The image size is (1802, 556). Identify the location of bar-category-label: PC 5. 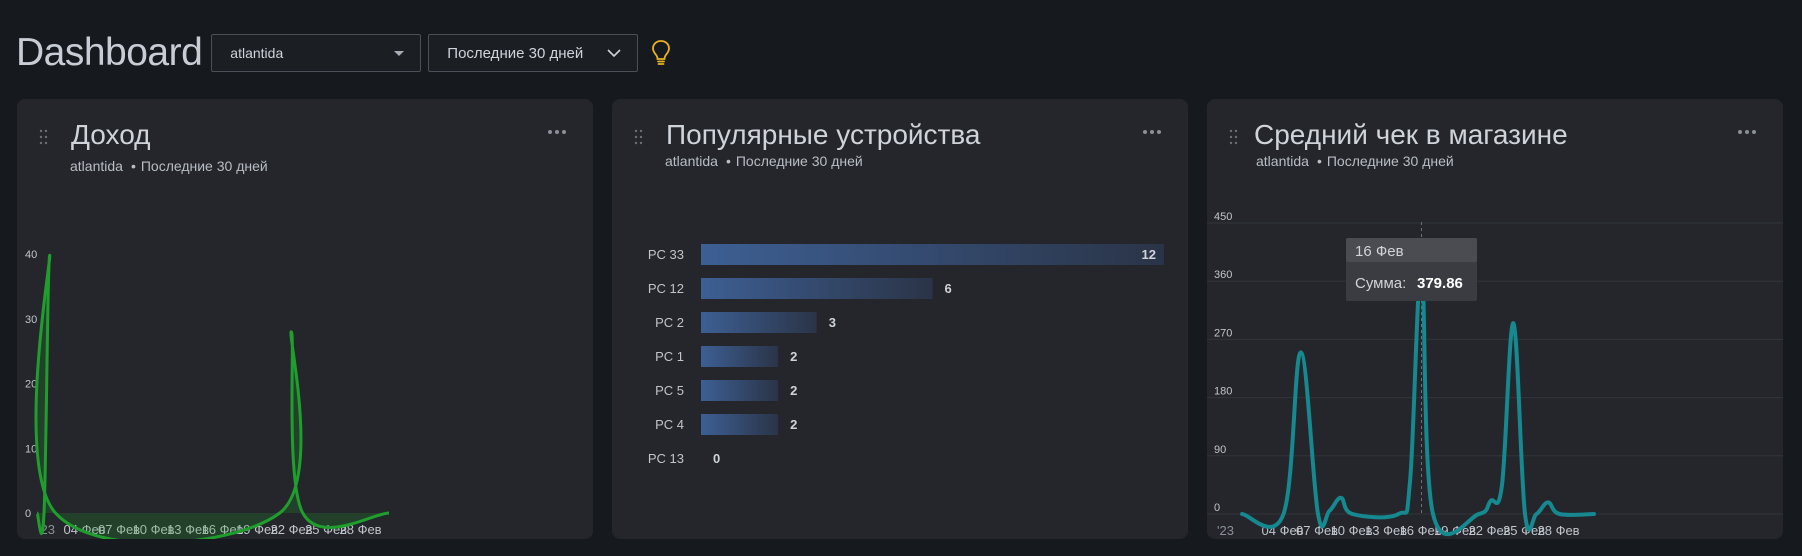
(669, 390).